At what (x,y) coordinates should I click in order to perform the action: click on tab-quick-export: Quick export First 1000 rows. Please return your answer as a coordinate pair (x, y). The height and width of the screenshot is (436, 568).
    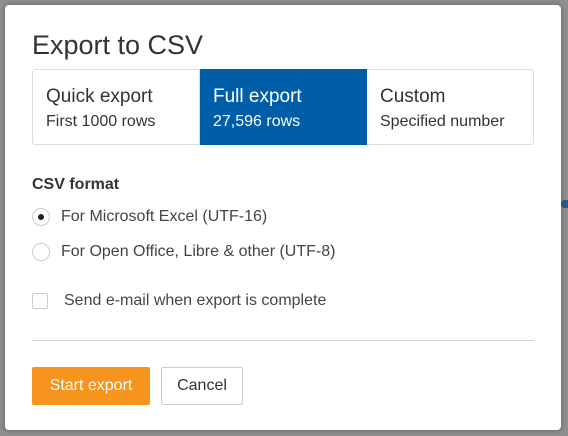
    Looking at the image, I should click on (116, 107).